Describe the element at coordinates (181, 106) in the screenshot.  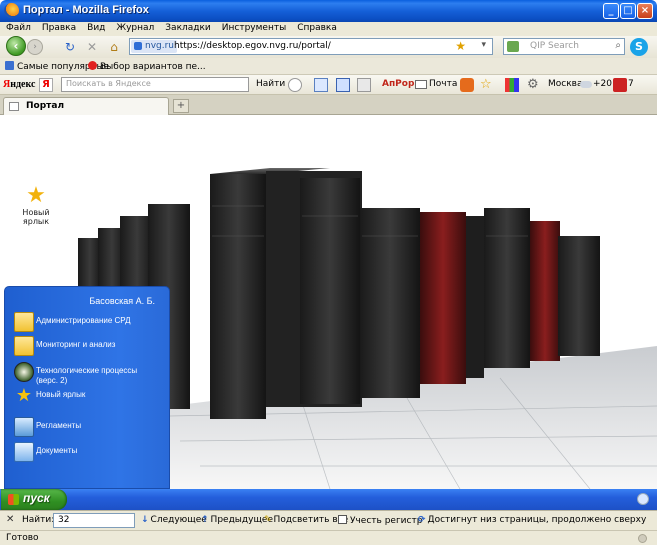
I see `new-tab-button: +` at that location.